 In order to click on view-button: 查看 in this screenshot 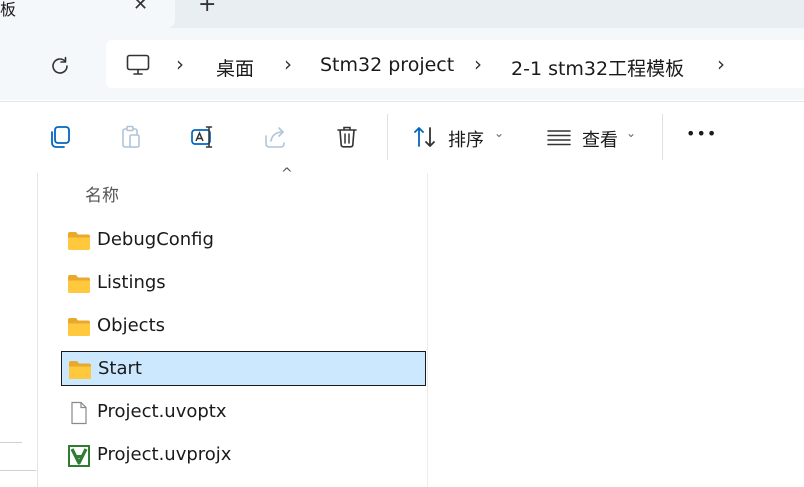, I will do `click(600, 139)`.